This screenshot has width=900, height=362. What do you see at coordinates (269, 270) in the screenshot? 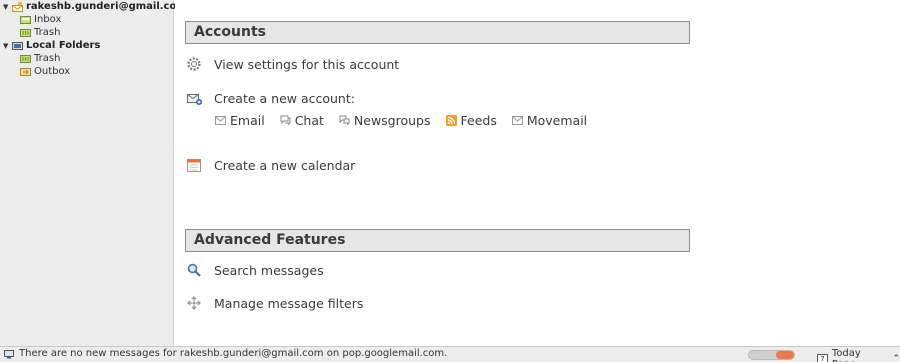
I see `search-messages-link: Search messages` at bounding box center [269, 270].